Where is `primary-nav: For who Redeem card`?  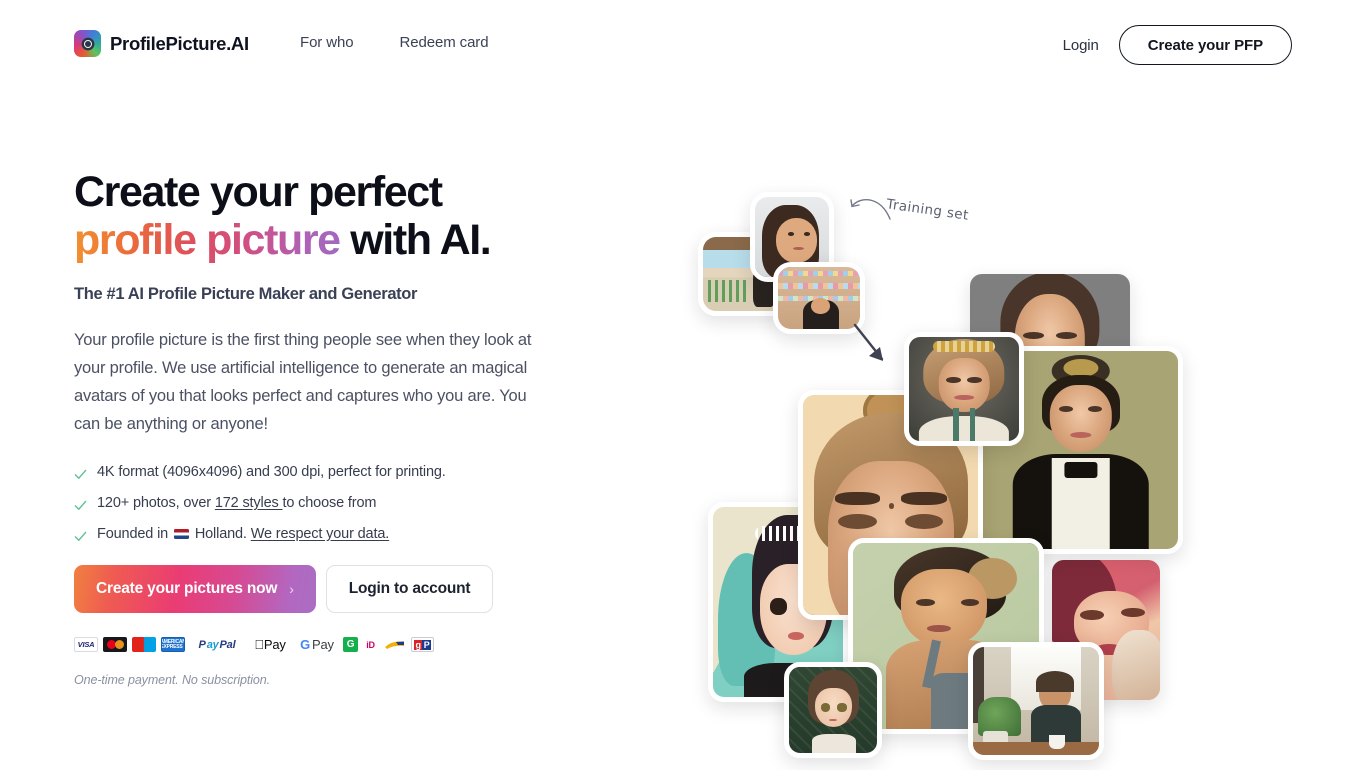 primary-nav: For who Redeem card is located at coordinates (394, 42).